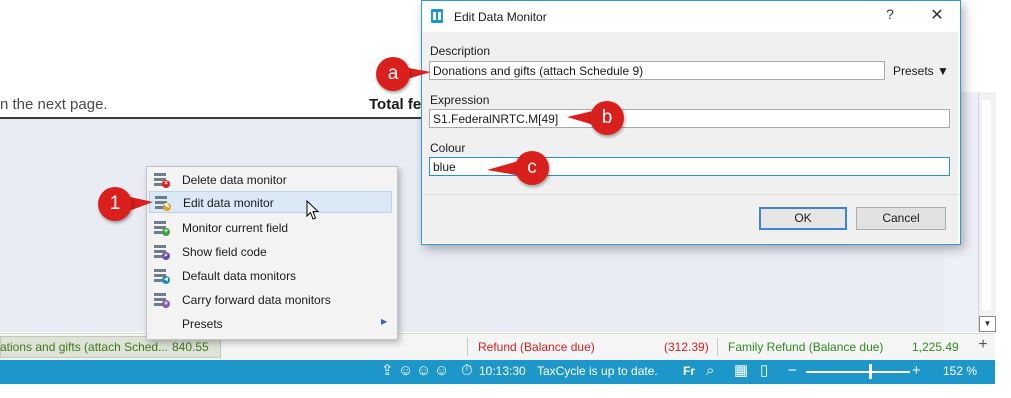 This screenshot has width=1011, height=398. What do you see at coordinates (532, 168) in the screenshot?
I see `callout-c: c` at bounding box center [532, 168].